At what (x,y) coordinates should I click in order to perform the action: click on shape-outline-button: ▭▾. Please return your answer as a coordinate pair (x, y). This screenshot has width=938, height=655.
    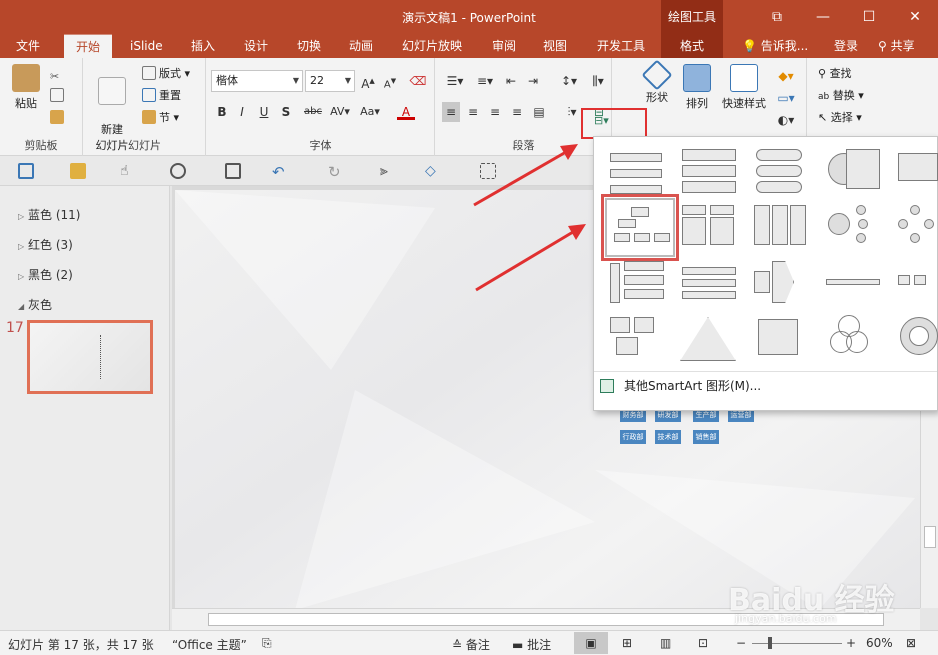
    Looking at the image, I should click on (786, 98).